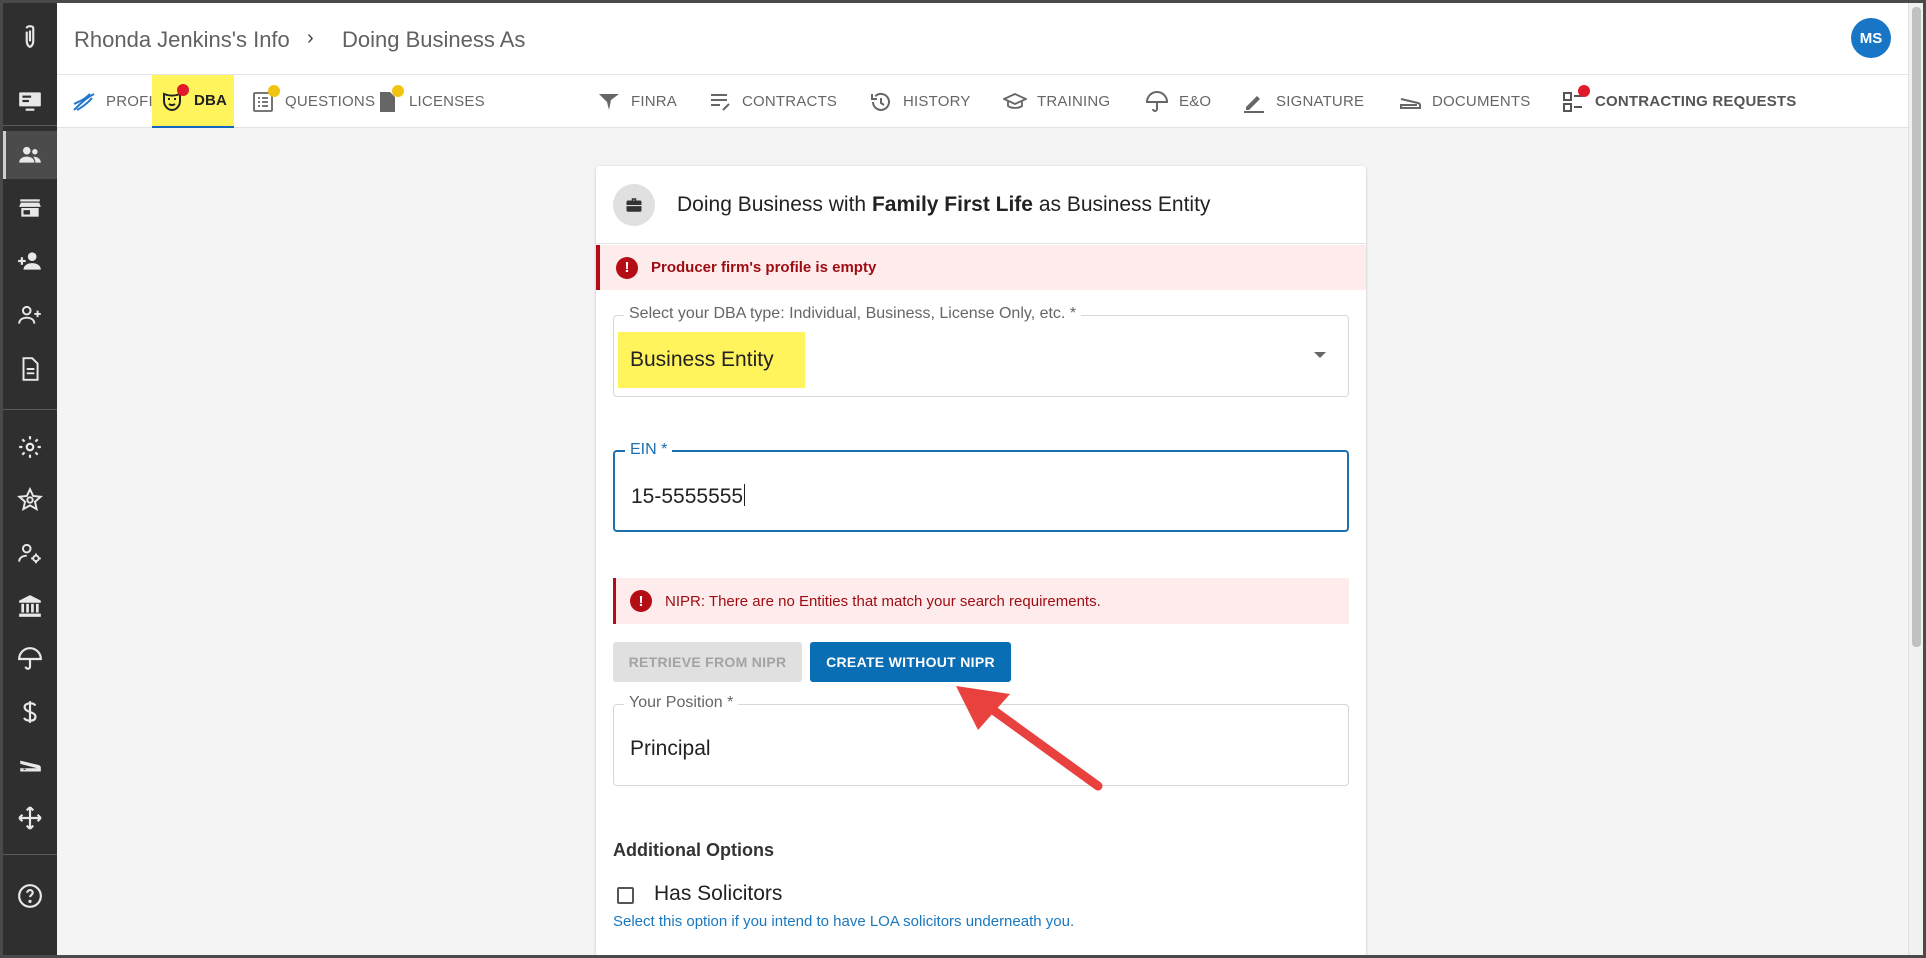 The image size is (1926, 958). Describe the element at coordinates (1015, 102) in the screenshot. I see `training-cap-icon` at that location.